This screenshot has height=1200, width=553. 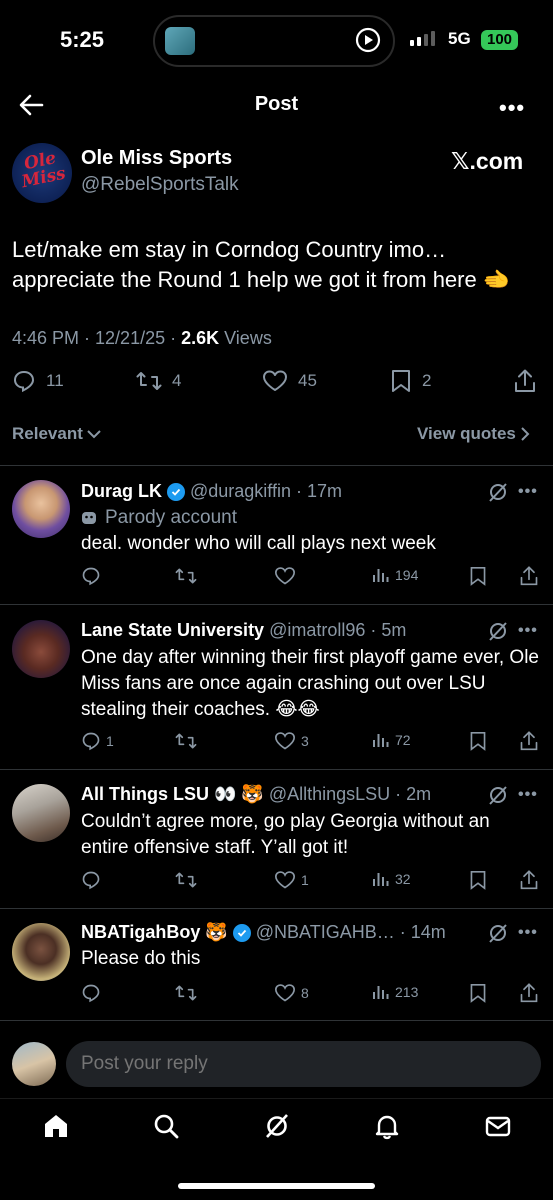 What do you see at coordinates (305, 993) in the screenshot?
I see `reply-like-count: 8` at bounding box center [305, 993].